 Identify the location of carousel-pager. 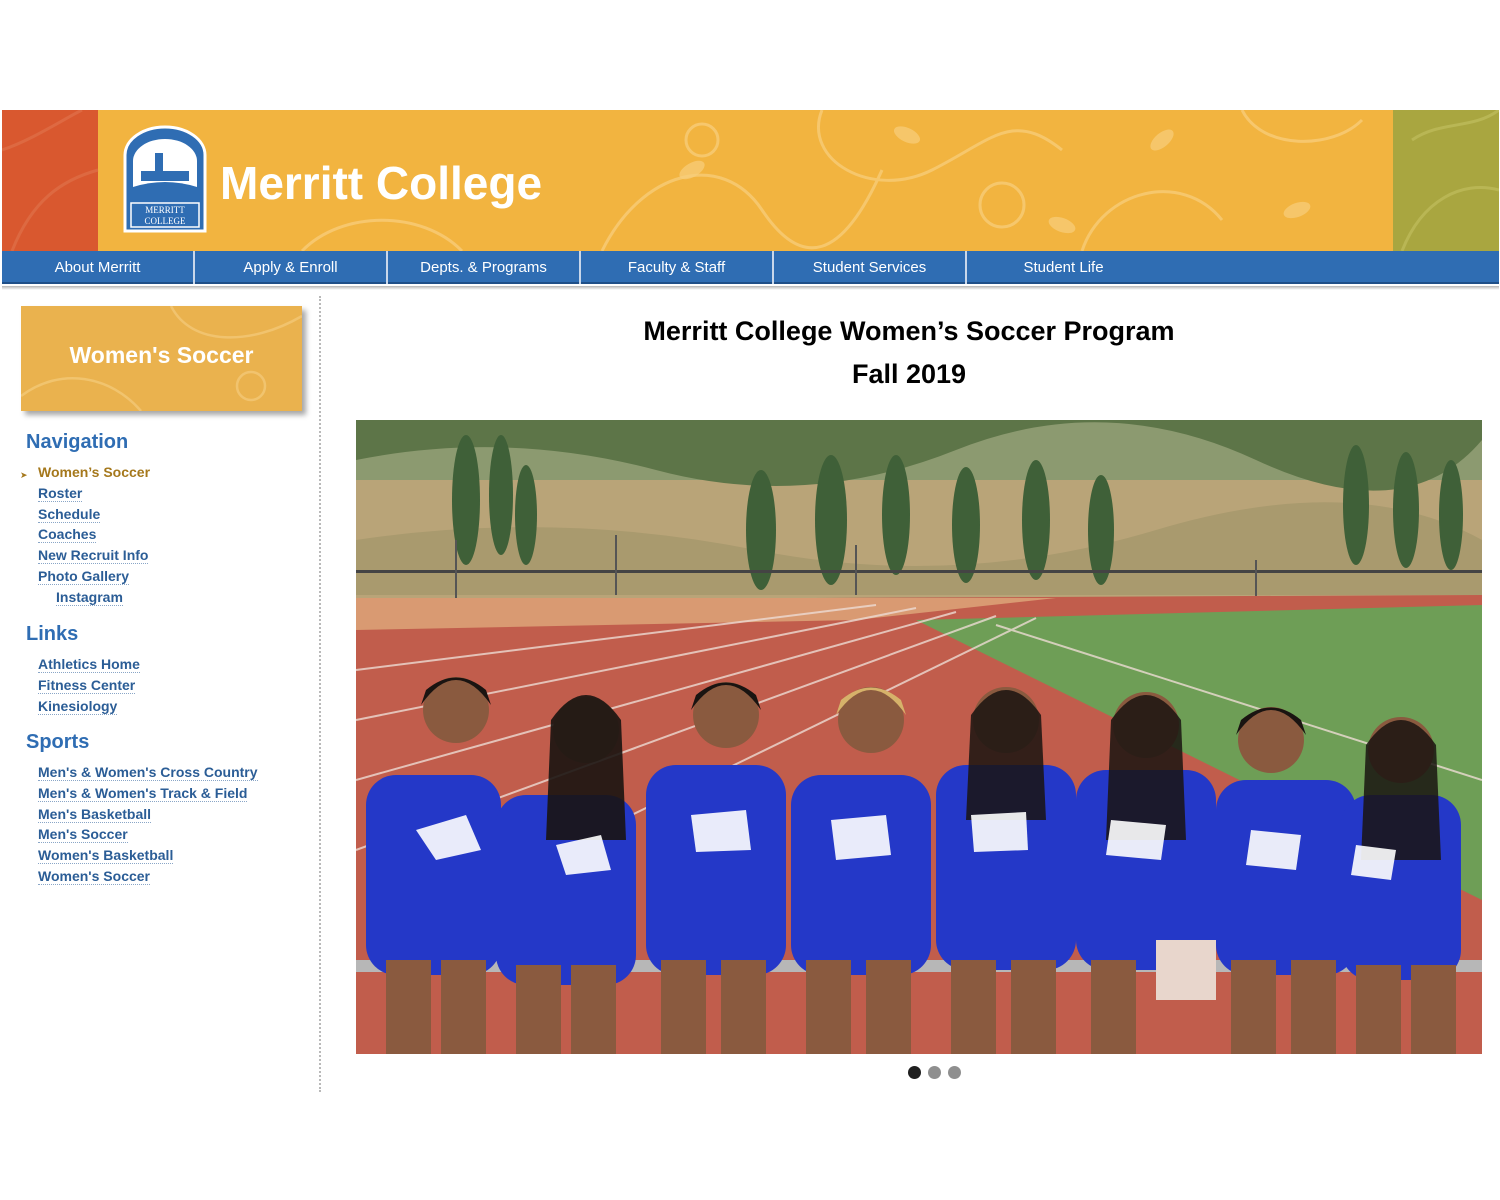
(934, 1072).